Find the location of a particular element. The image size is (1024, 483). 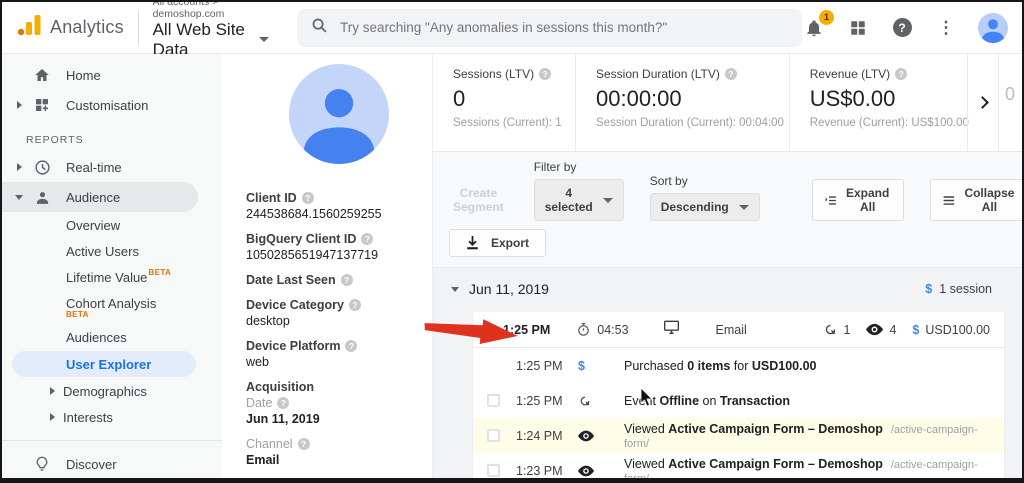

brand-name: Analytics is located at coordinates (87, 27).